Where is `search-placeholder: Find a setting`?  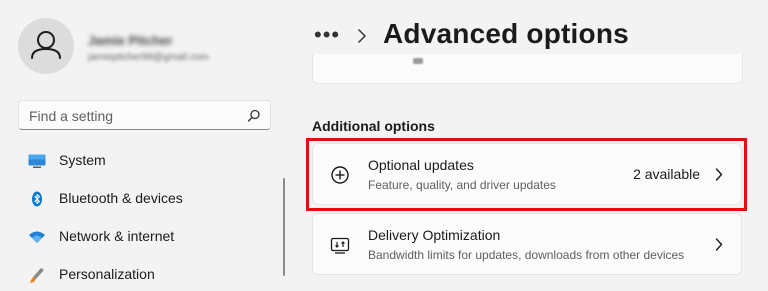 search-placeholder: Find a setting is located at coordinates (71, 116).